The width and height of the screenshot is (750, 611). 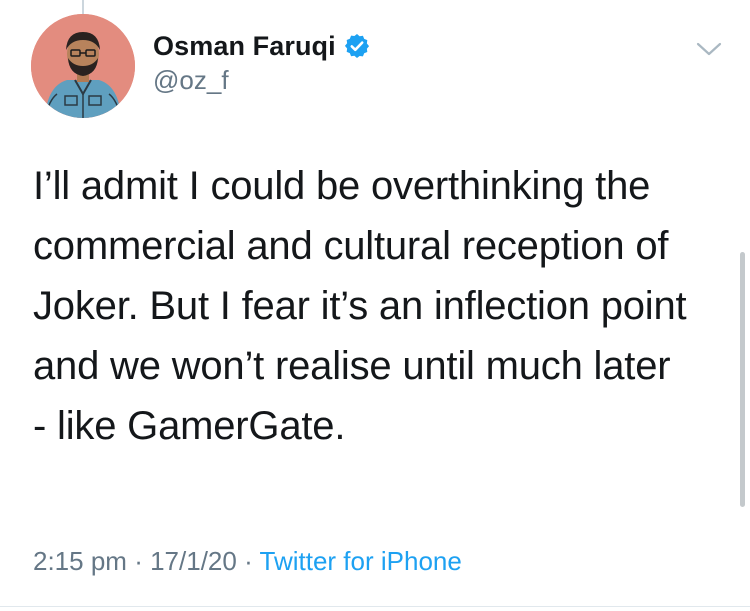 I want to click on divider, so click(x=375, y=606).